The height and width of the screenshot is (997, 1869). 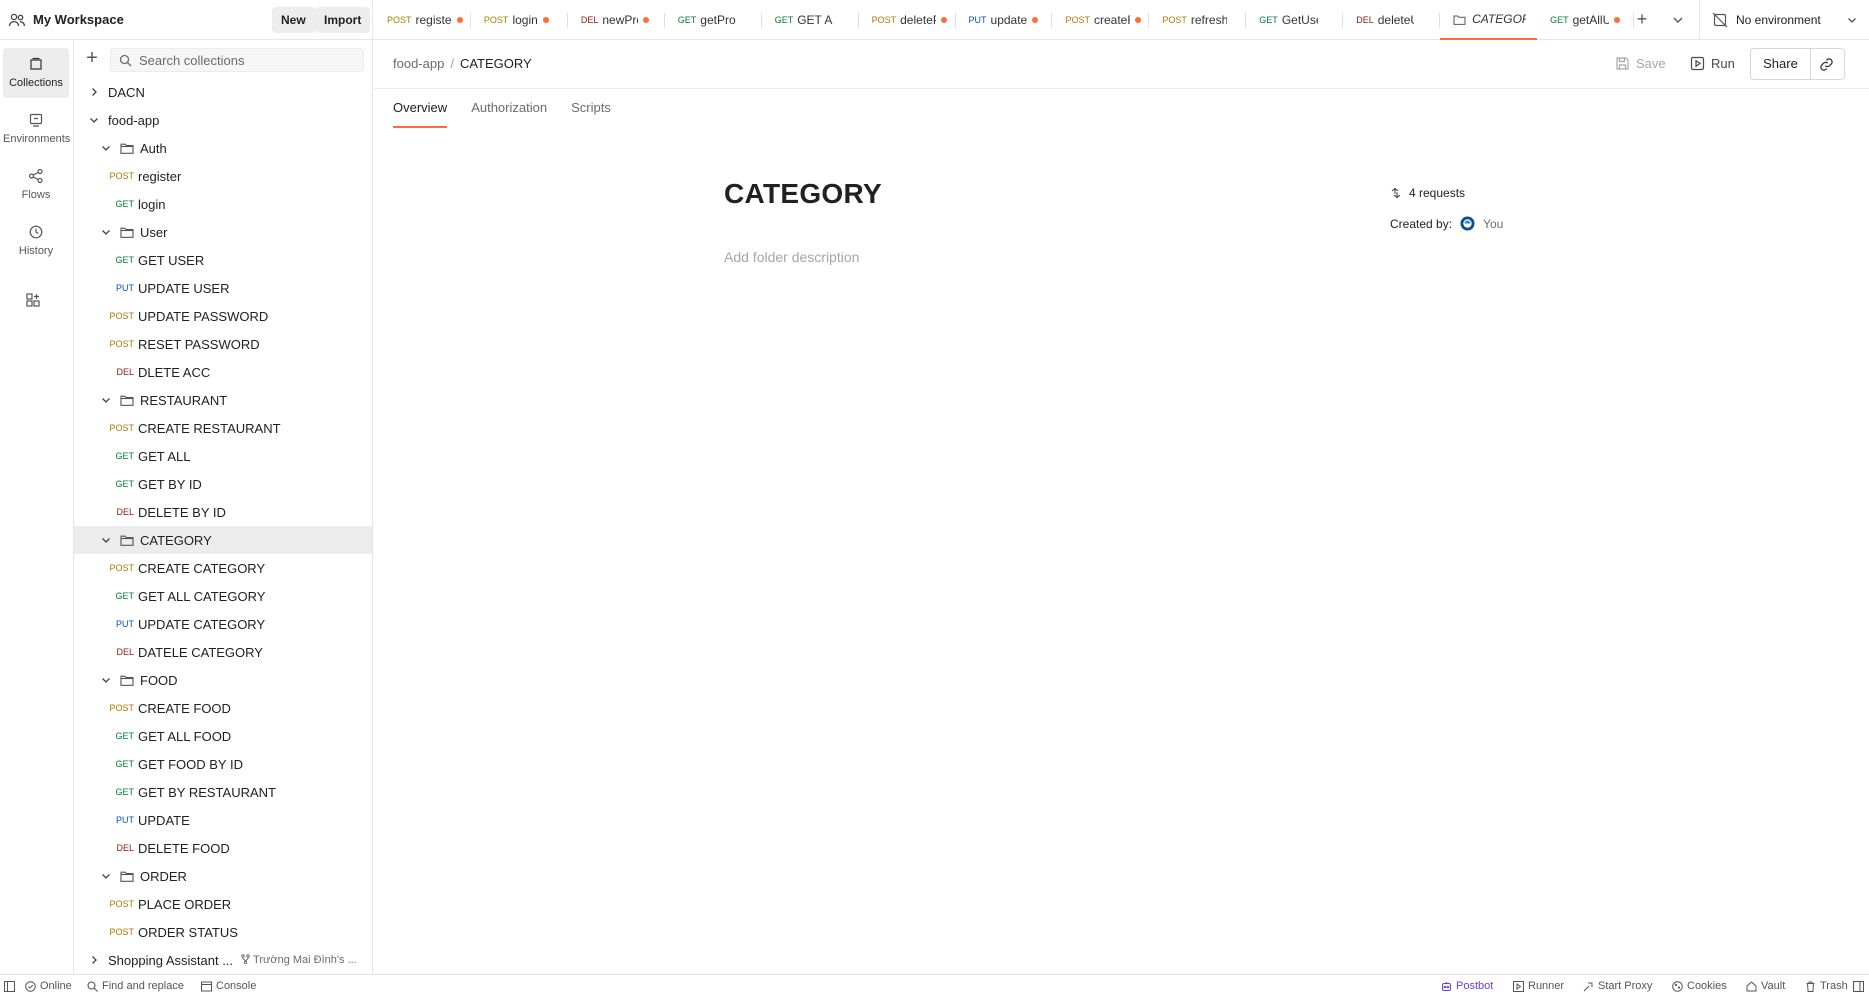 What do you see at coordinates (519, 20) in the screenshot?
I see `tab-request: POST login` at bounding box center [519, 20].